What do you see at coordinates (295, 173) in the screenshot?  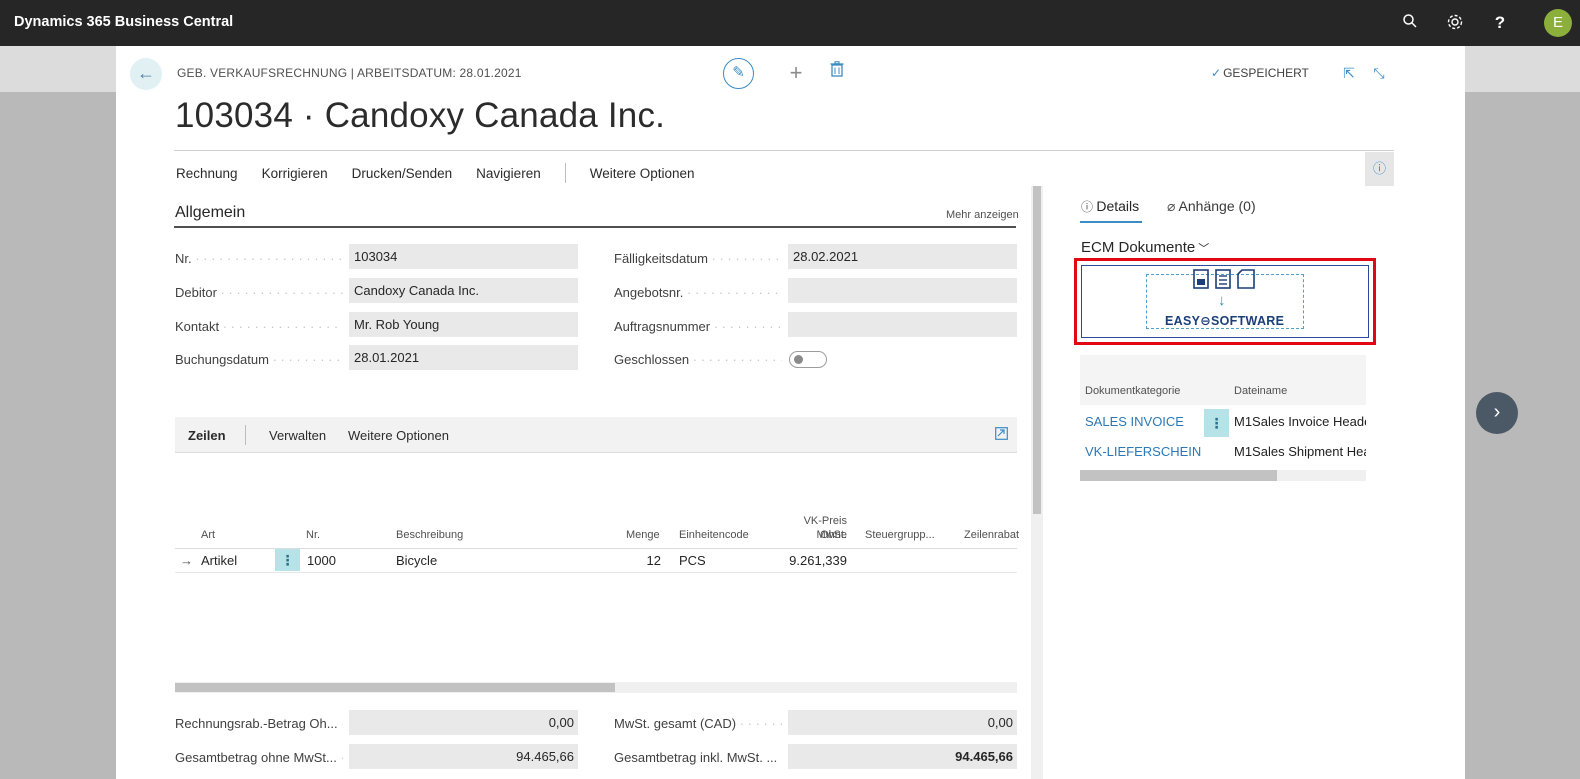 I see `action-korrigieren: Korrigieren` at bounding box center [295, 173].